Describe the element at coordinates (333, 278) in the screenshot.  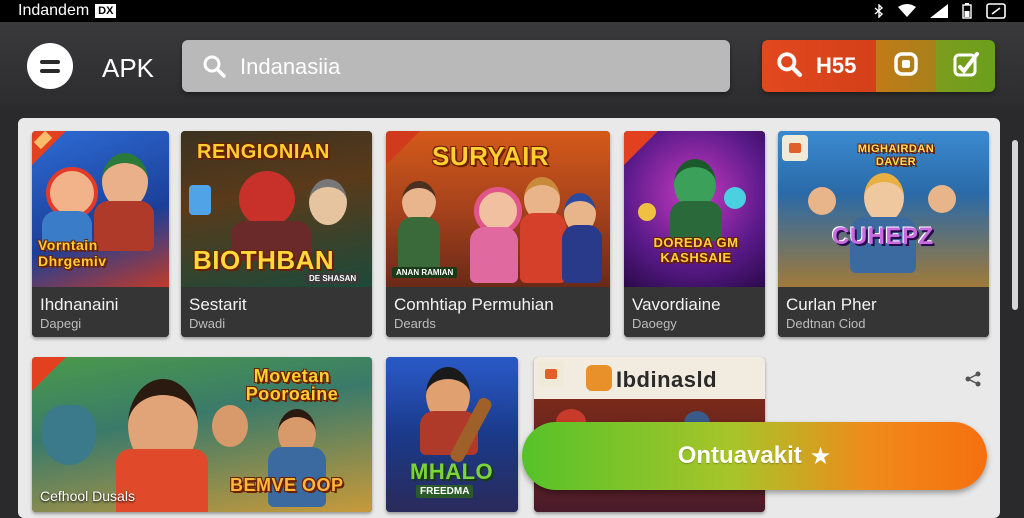
I see `game-art-subbanner: DE SHASAN` at that location.